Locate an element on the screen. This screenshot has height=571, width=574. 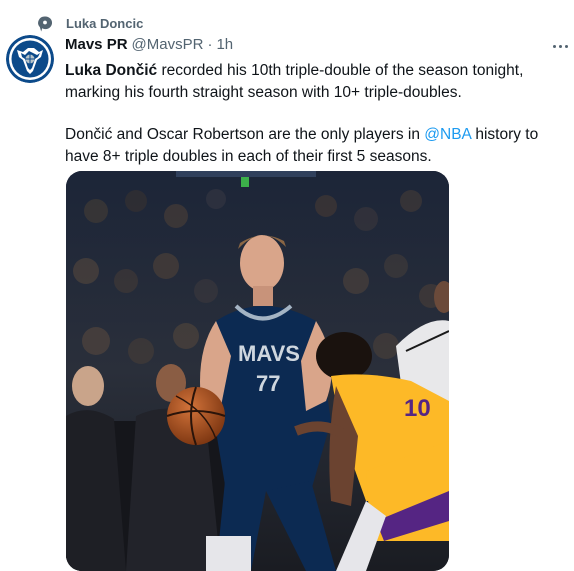
opponent-number: 10 is located at coordinates (417, 408).